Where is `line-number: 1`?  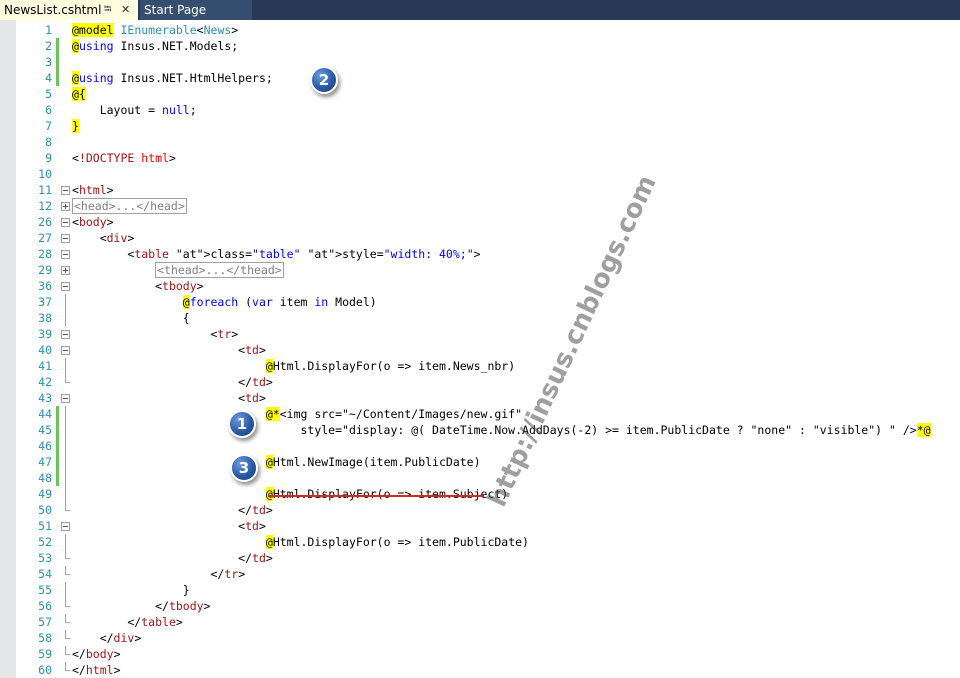 line-number: 1 is located at coordinates (48, 30).